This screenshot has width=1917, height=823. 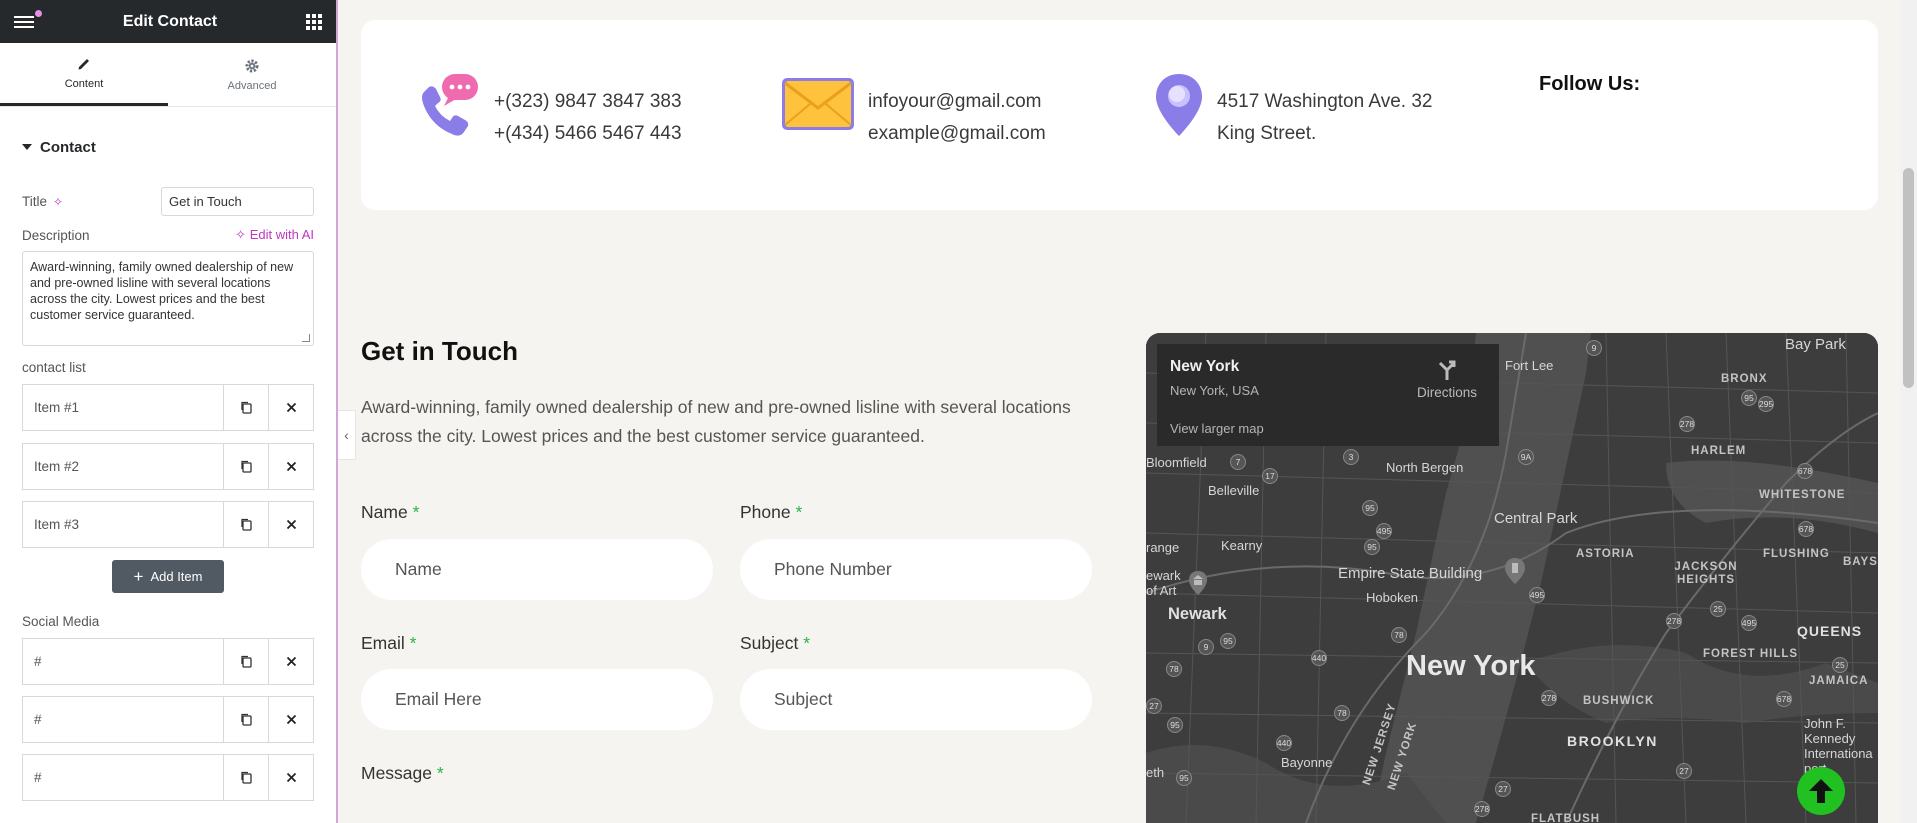 I want to click on title-label-text: Title, so click(x=35, y=201).